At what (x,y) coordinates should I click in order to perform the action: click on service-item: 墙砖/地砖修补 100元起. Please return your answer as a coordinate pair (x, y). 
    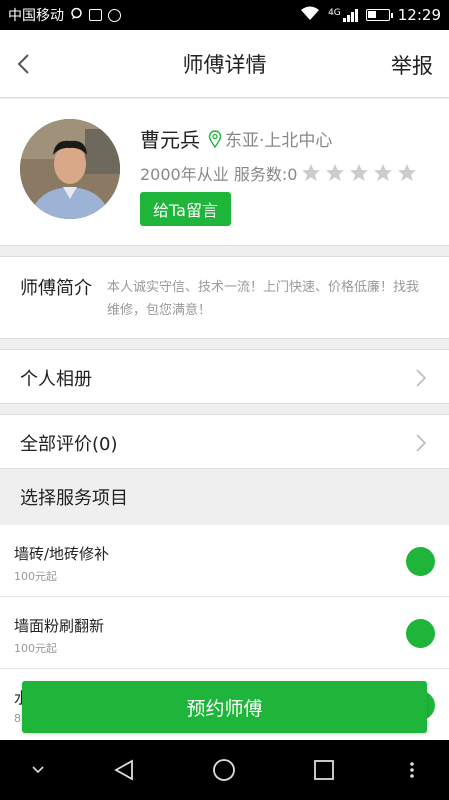
    Looking at the image, I should click on (224, 561).